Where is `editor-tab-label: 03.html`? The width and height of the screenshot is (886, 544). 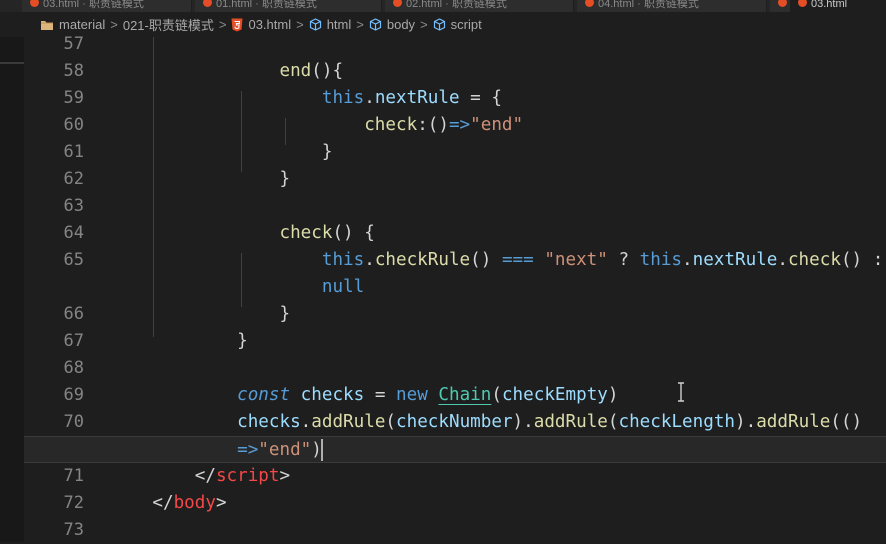 editor-tab-label: 03.html is located at coordinates (829, 5).